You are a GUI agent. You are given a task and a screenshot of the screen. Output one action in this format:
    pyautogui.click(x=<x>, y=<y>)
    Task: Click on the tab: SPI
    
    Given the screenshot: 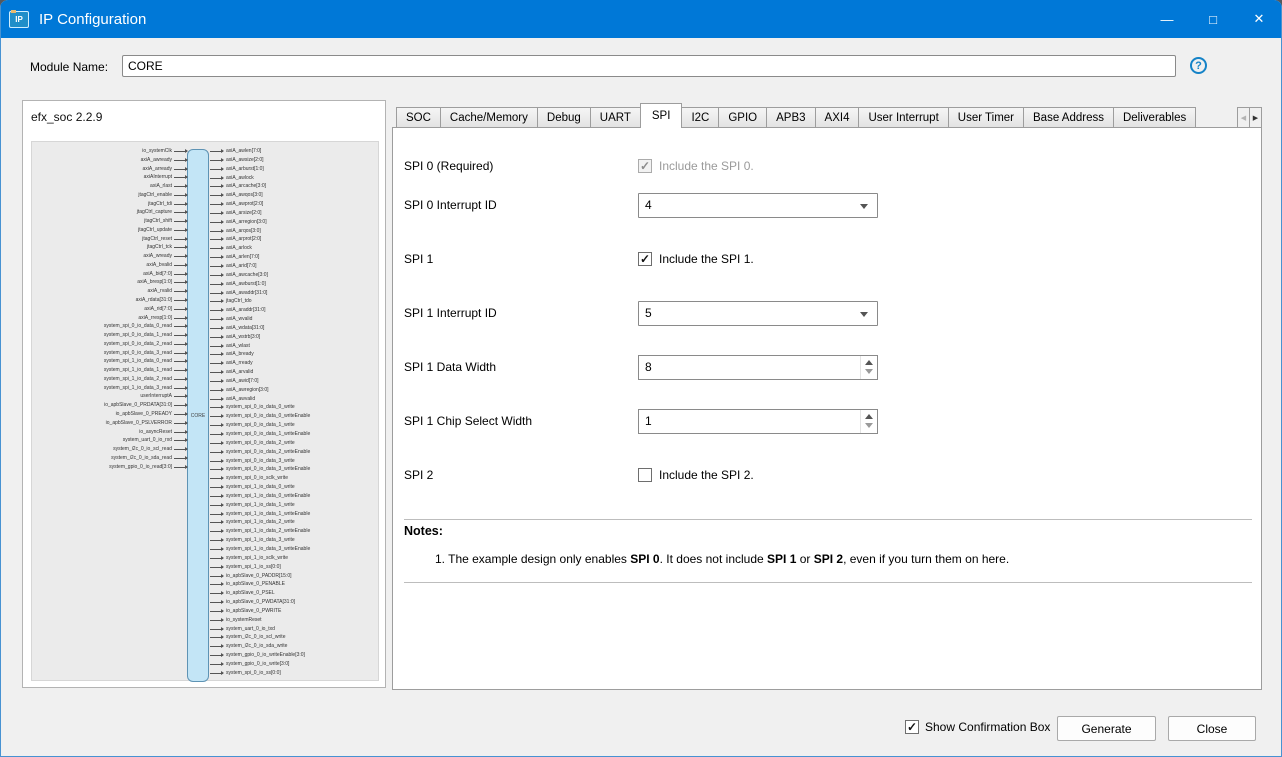 What is the action you would take?
    pyautogui.click(x=661, y=115)
    